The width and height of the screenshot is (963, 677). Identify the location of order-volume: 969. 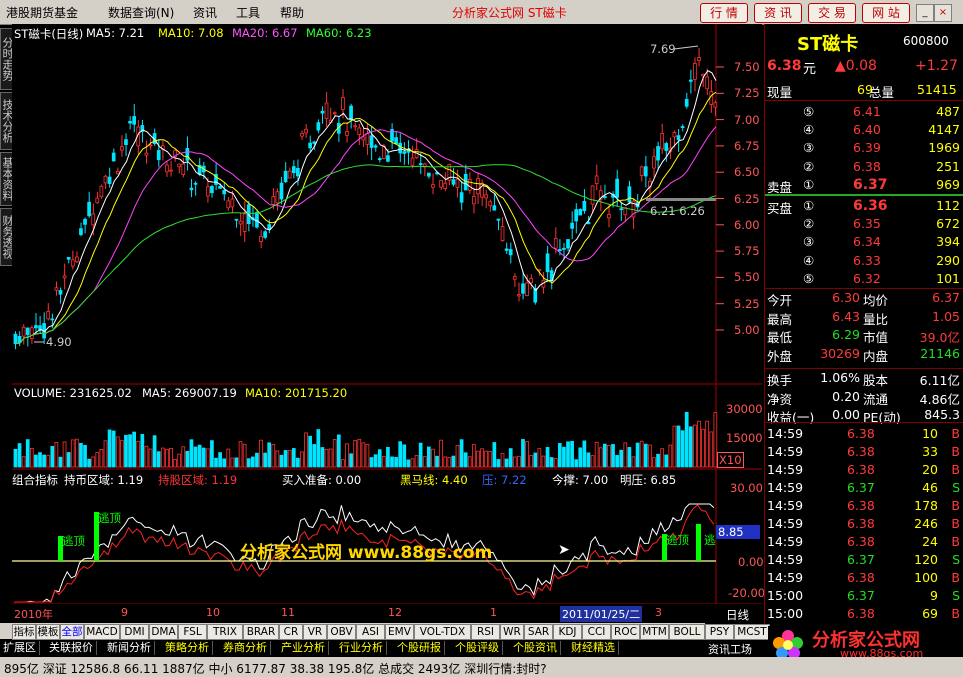
(948, 184).